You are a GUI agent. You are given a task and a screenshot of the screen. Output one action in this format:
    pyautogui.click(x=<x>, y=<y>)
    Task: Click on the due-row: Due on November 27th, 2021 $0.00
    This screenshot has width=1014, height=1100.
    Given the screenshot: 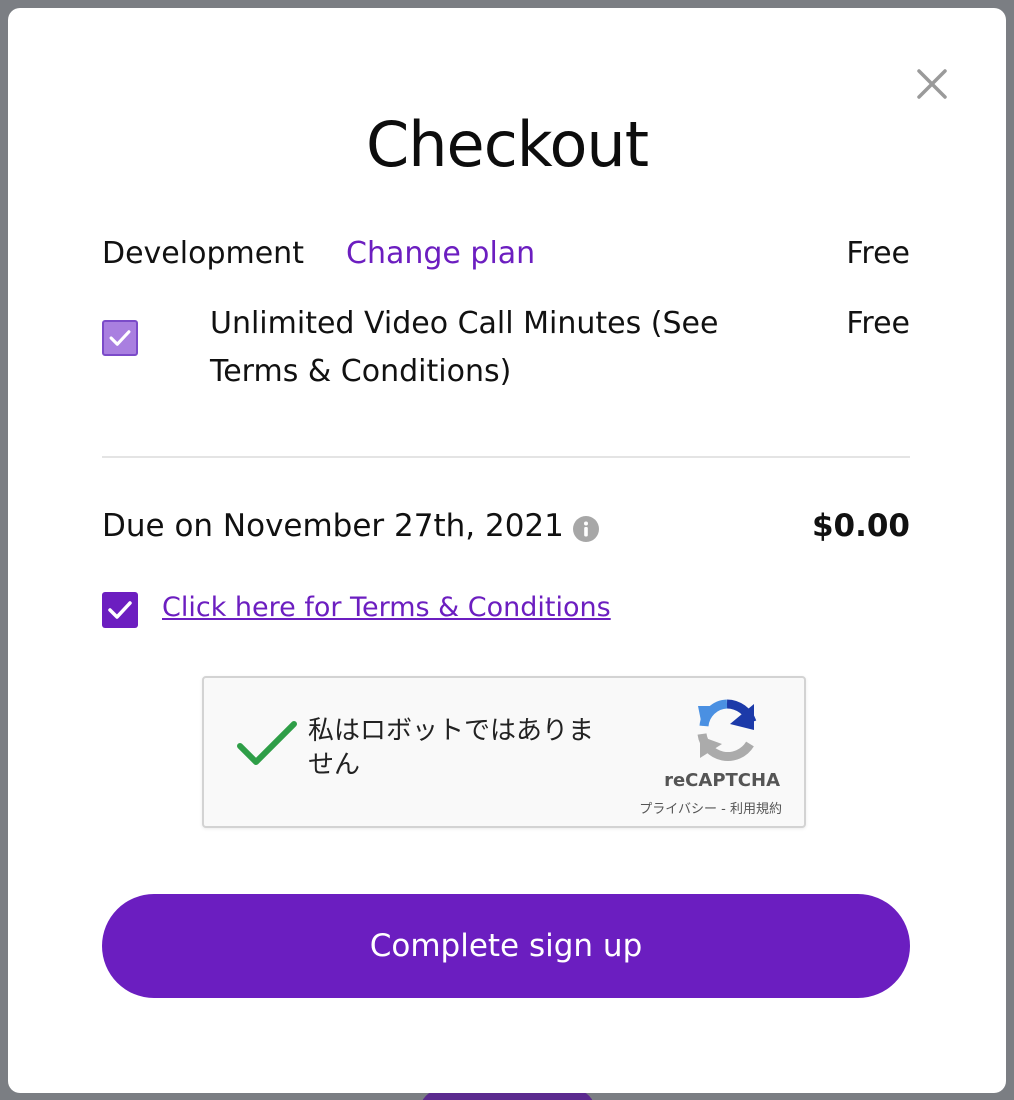 What is the action you would take?
    pyautogui.click(x=506, y=530)
    